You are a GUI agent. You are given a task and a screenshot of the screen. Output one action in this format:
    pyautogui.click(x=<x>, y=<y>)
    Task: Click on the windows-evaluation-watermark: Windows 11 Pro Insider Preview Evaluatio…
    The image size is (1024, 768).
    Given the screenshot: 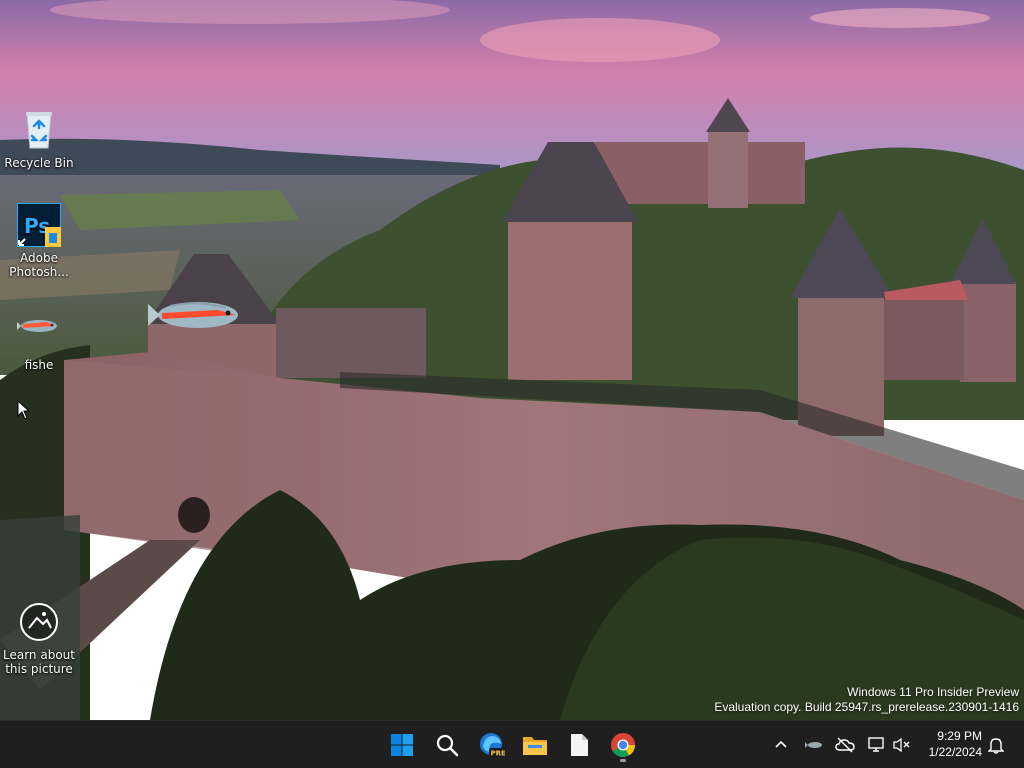 What is the action you would take?
    pyautogui.click(x=866, y=700)
    